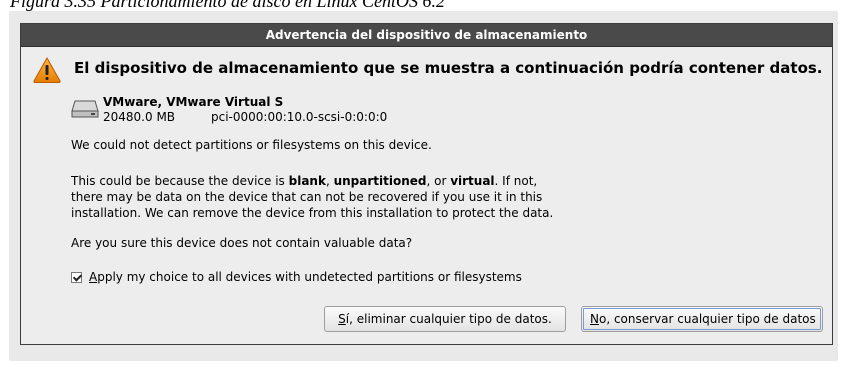 This screenshot has height=365, width=845. I want to click on yes-discard-data-button: Sí, eliminar cualquier tipo de datos., so click(445, 319).